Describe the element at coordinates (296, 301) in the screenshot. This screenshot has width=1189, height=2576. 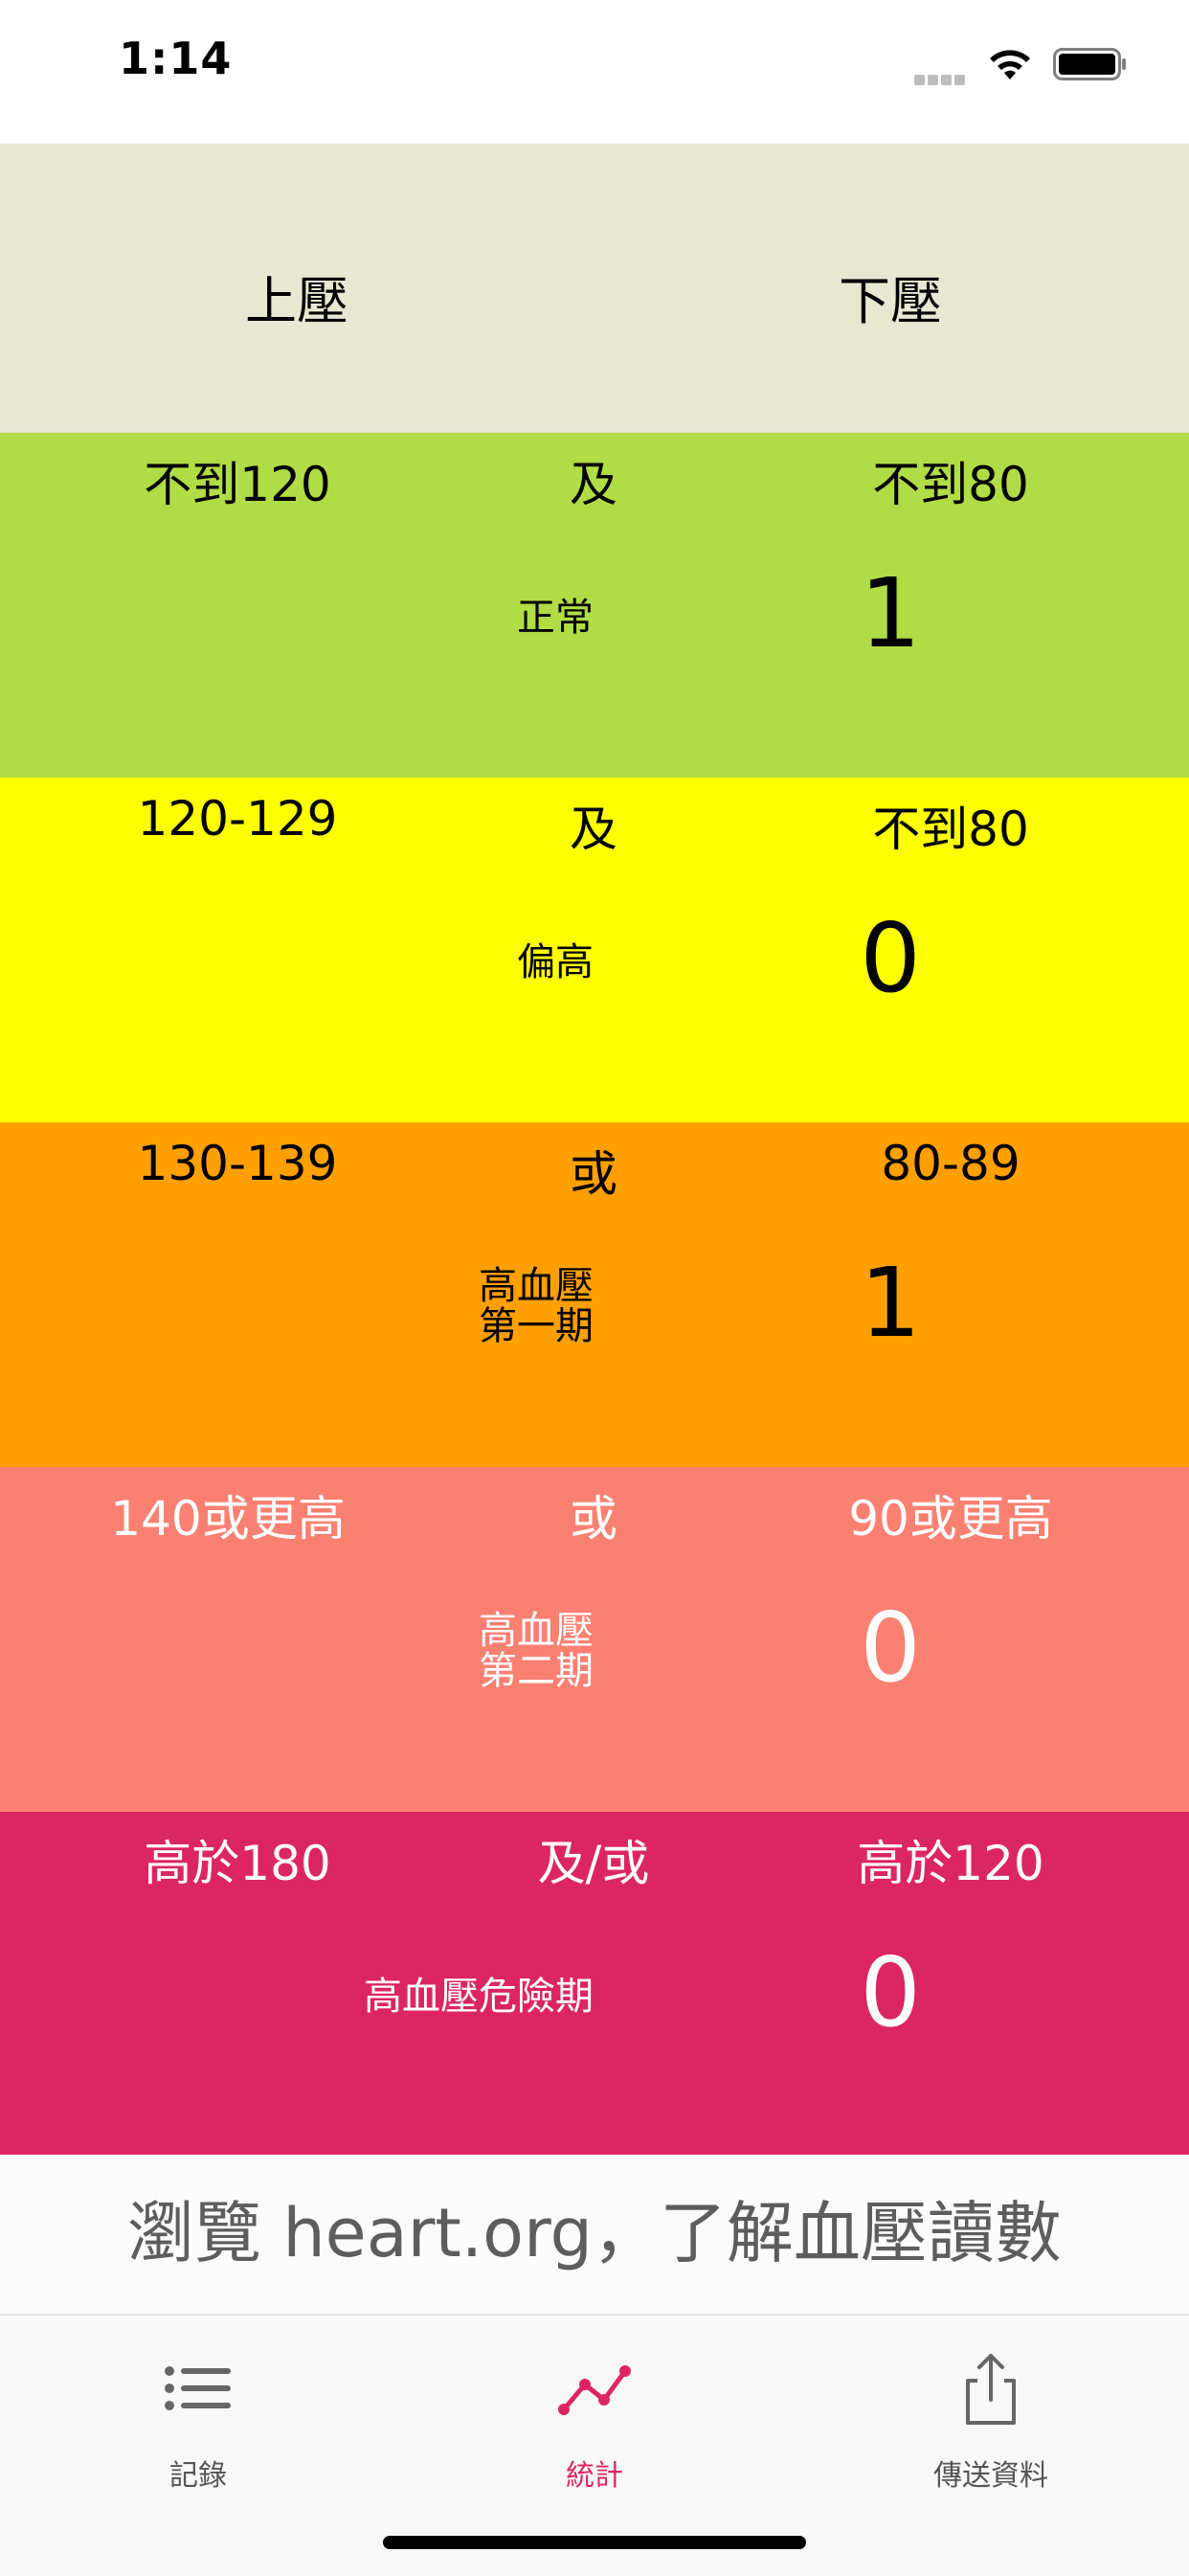
I see `systolic-header: 上壓` at that location.